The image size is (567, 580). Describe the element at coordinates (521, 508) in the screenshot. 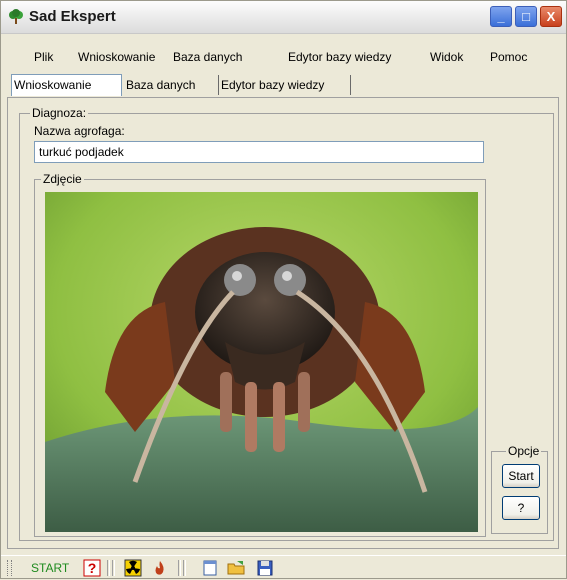

I see `help-button: ?` at that location.